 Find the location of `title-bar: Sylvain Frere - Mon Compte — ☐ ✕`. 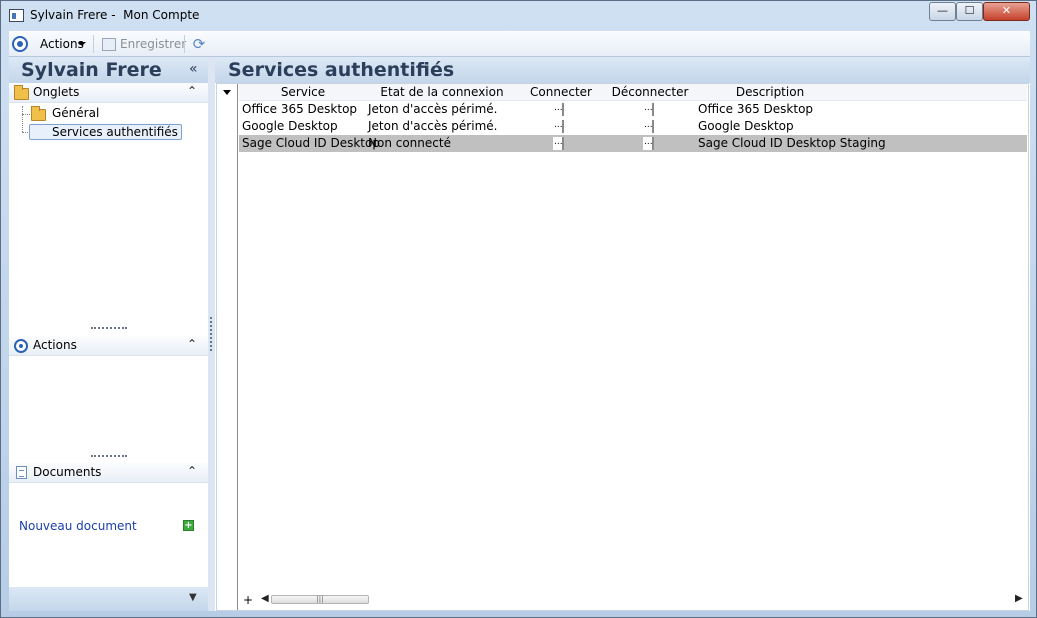

title-bar: Sylvain Frere - Mon Compte — ☐ ✕ is located at coordinates (518, 15).